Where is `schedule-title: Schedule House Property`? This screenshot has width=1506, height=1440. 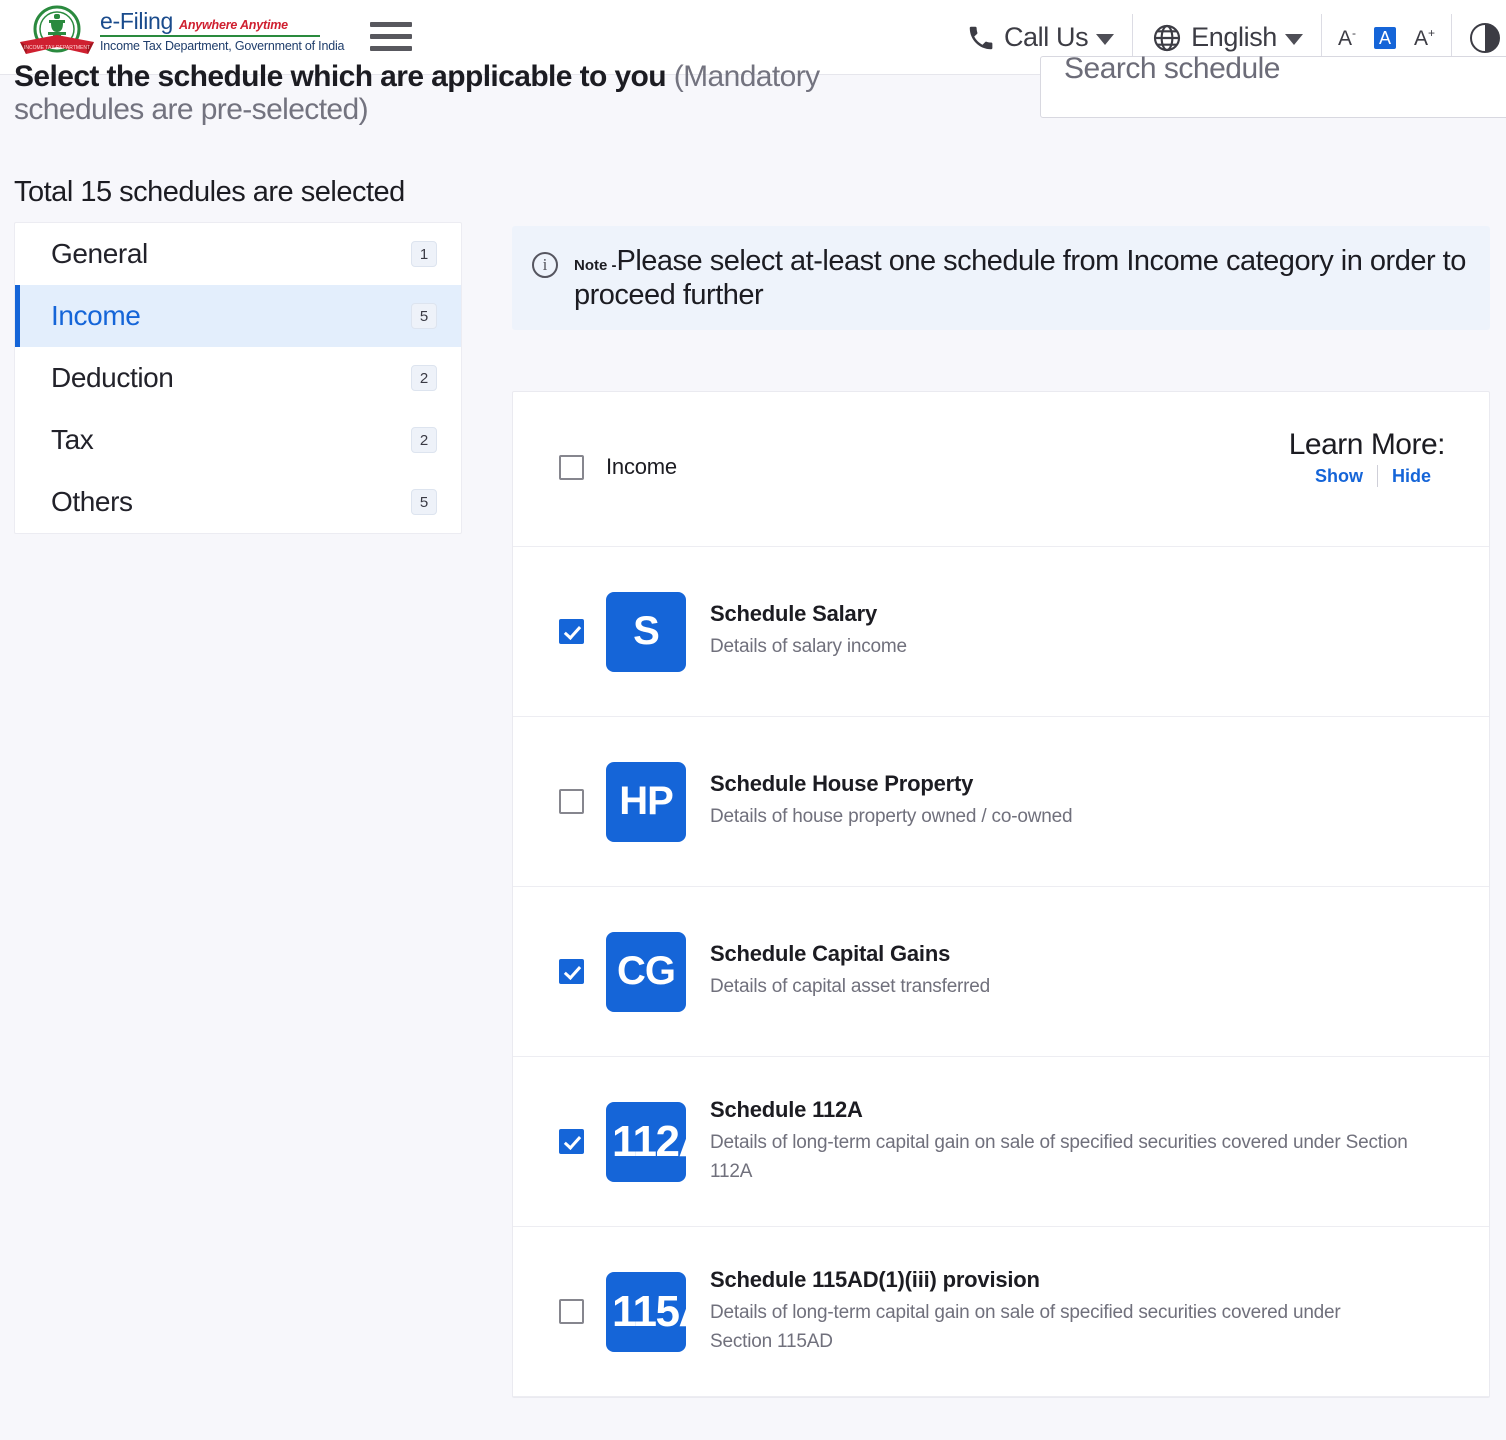
schedule-title: Schedule House Property is located at coordinates (842, 784).